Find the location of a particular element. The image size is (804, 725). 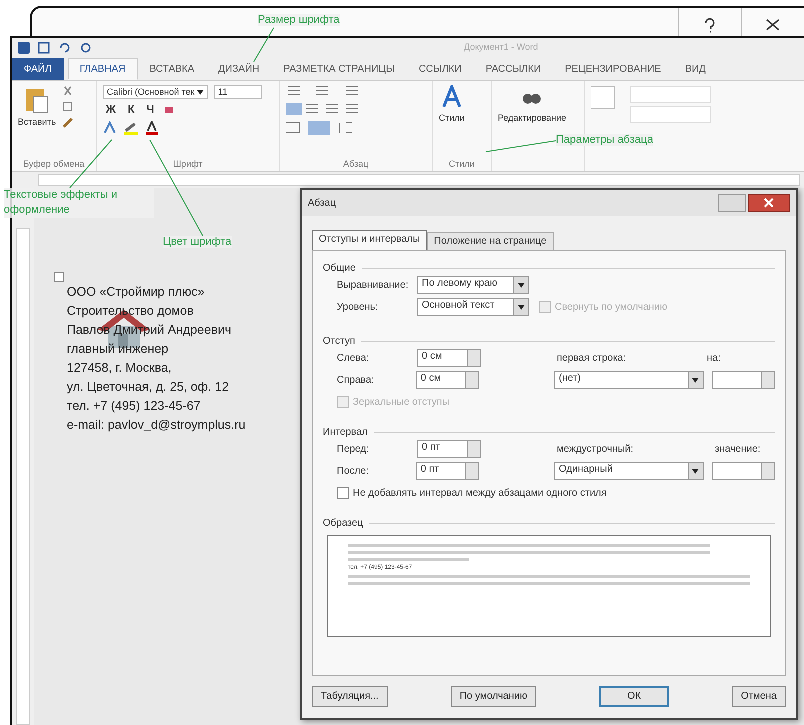

table-handle-icon is located at coordinates (59, 277).